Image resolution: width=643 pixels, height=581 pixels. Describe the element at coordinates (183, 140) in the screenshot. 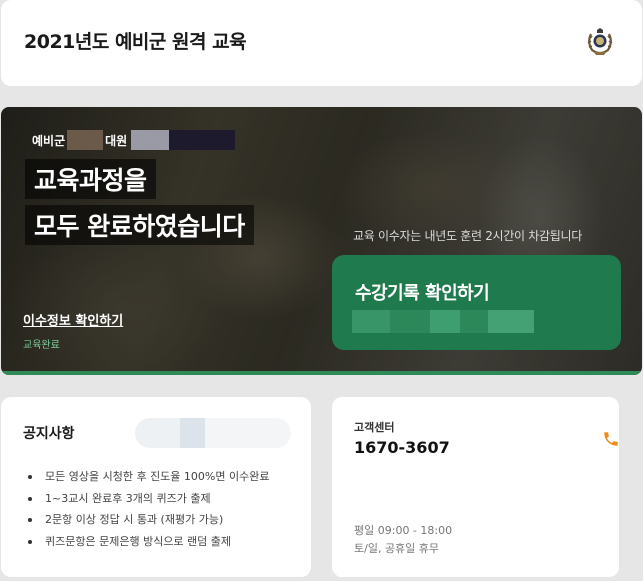

I see `redacted-name` at that location.